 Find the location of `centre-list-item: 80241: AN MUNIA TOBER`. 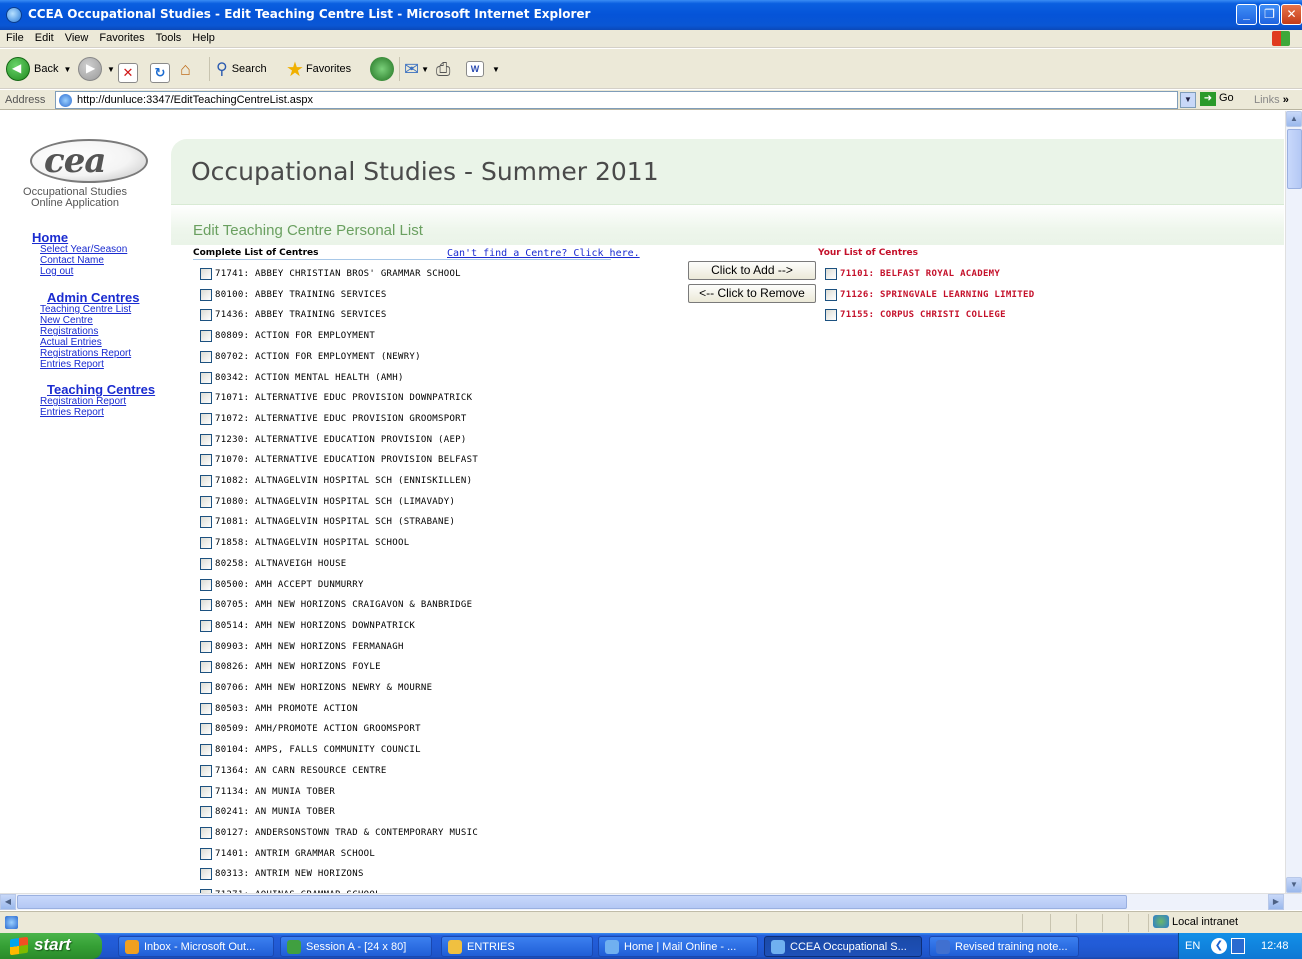

centre-list-item: 80241: AN MUNIA TOBER is located at coordinates (267, 812).